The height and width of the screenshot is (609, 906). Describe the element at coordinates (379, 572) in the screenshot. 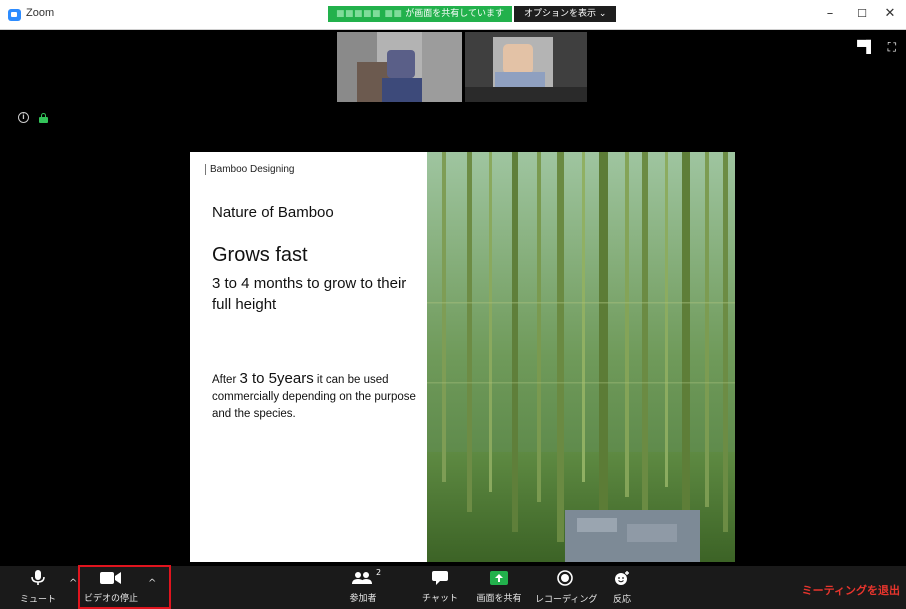

I see `participants-count: 2` at that location.